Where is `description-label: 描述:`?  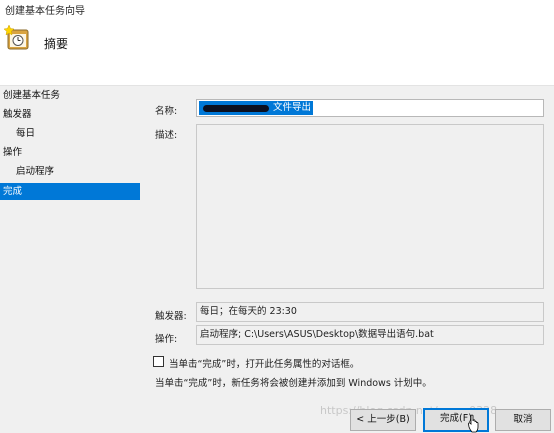 description-label: 描述: is located at coordinates (166, 135).